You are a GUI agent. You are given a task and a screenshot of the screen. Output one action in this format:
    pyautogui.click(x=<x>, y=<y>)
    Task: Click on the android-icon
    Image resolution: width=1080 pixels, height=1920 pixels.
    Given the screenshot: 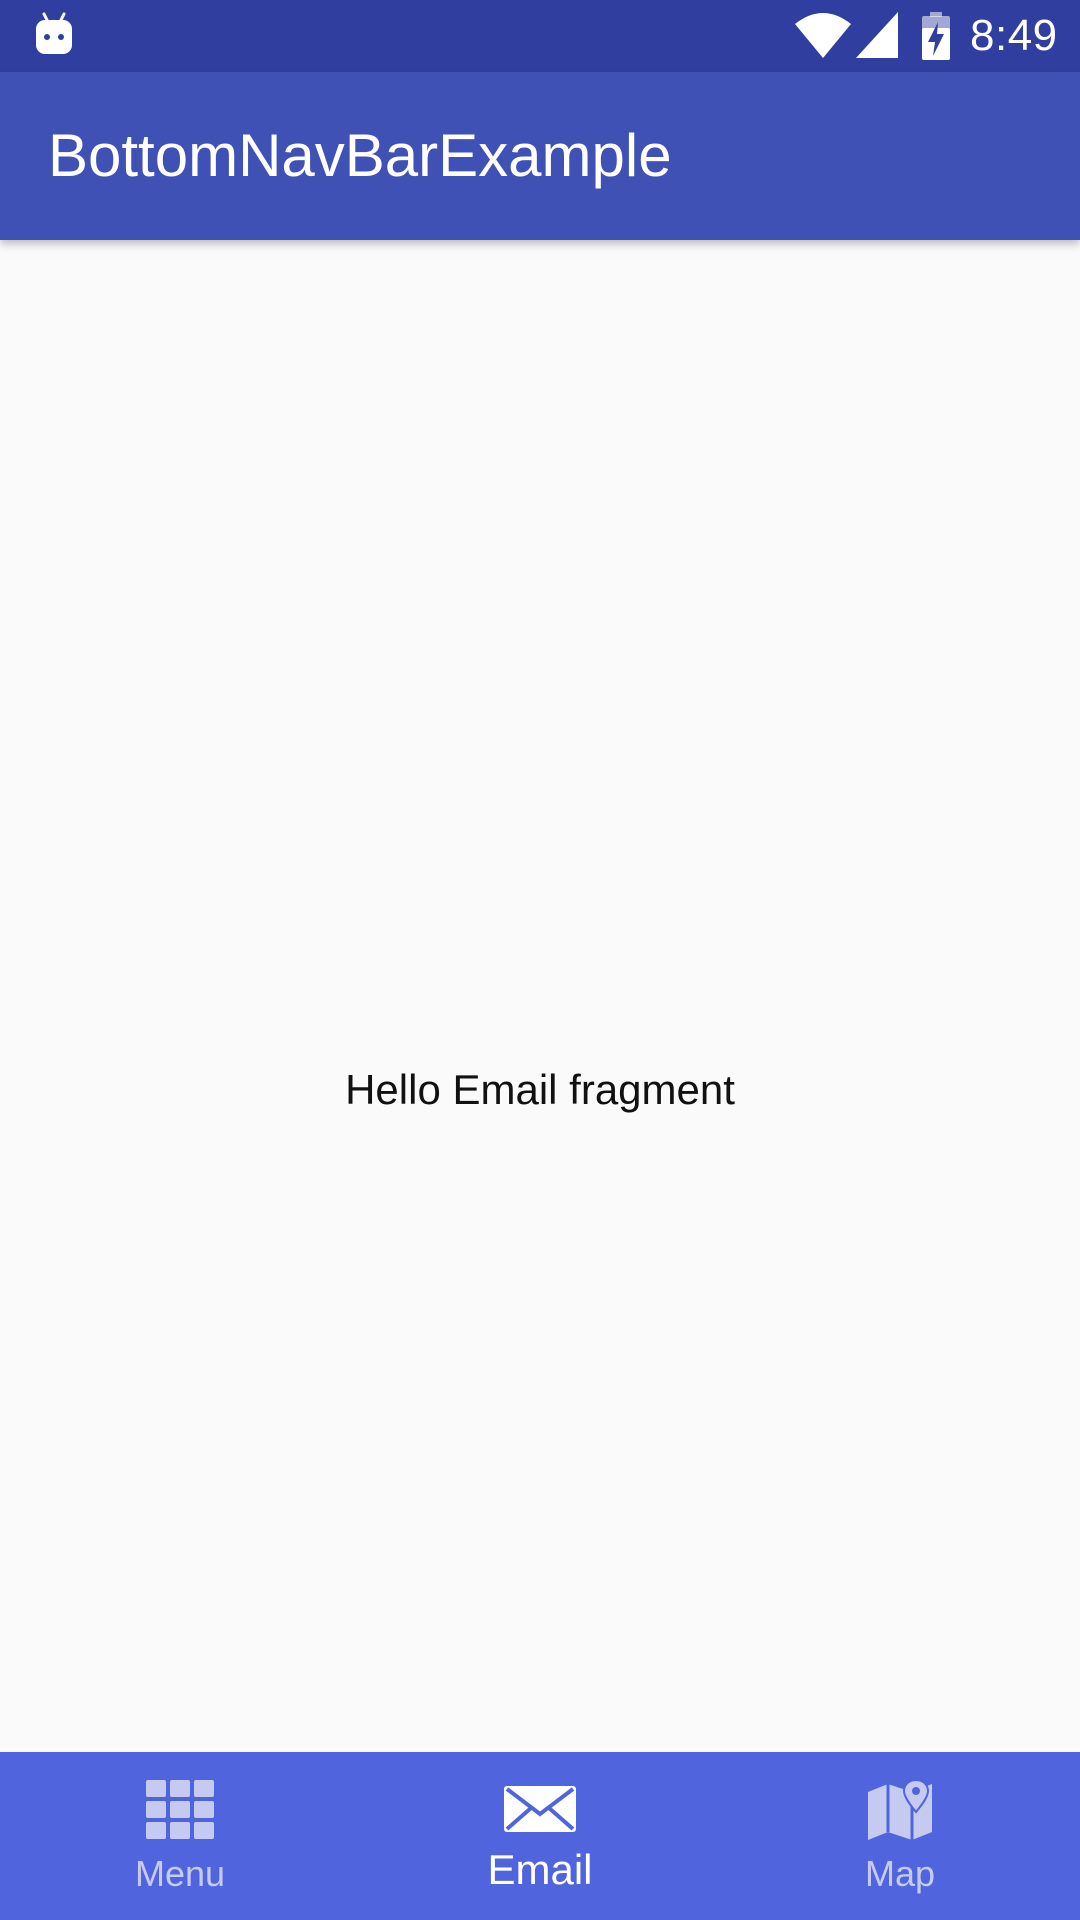 What is the action you would take?
    pyautogui.click(x=54, y=33)
    